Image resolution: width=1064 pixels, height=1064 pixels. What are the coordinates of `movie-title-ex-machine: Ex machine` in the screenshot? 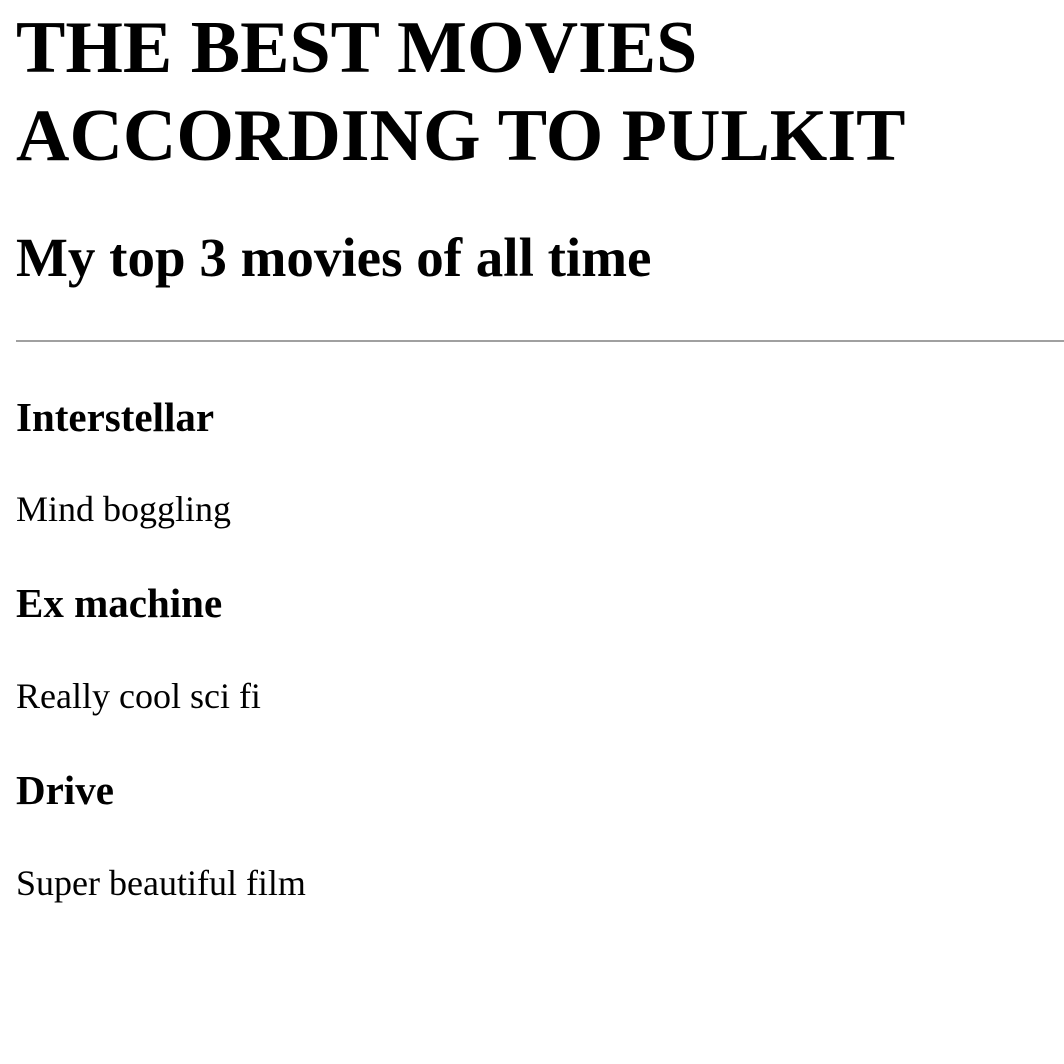 It's located at (119, 603).